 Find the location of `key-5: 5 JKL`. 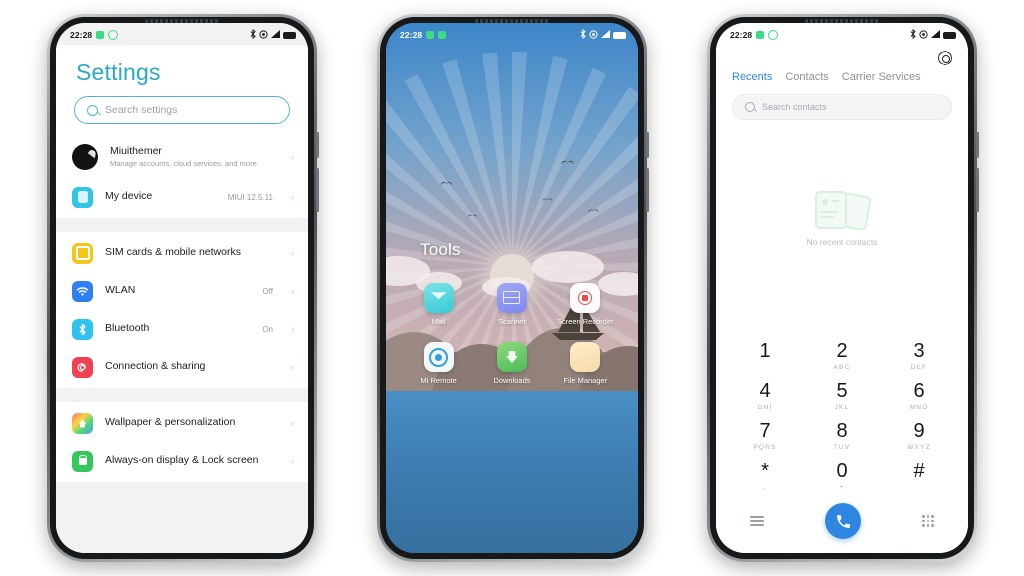

key-5: 5 JKL is located at coordinates (842, 396).